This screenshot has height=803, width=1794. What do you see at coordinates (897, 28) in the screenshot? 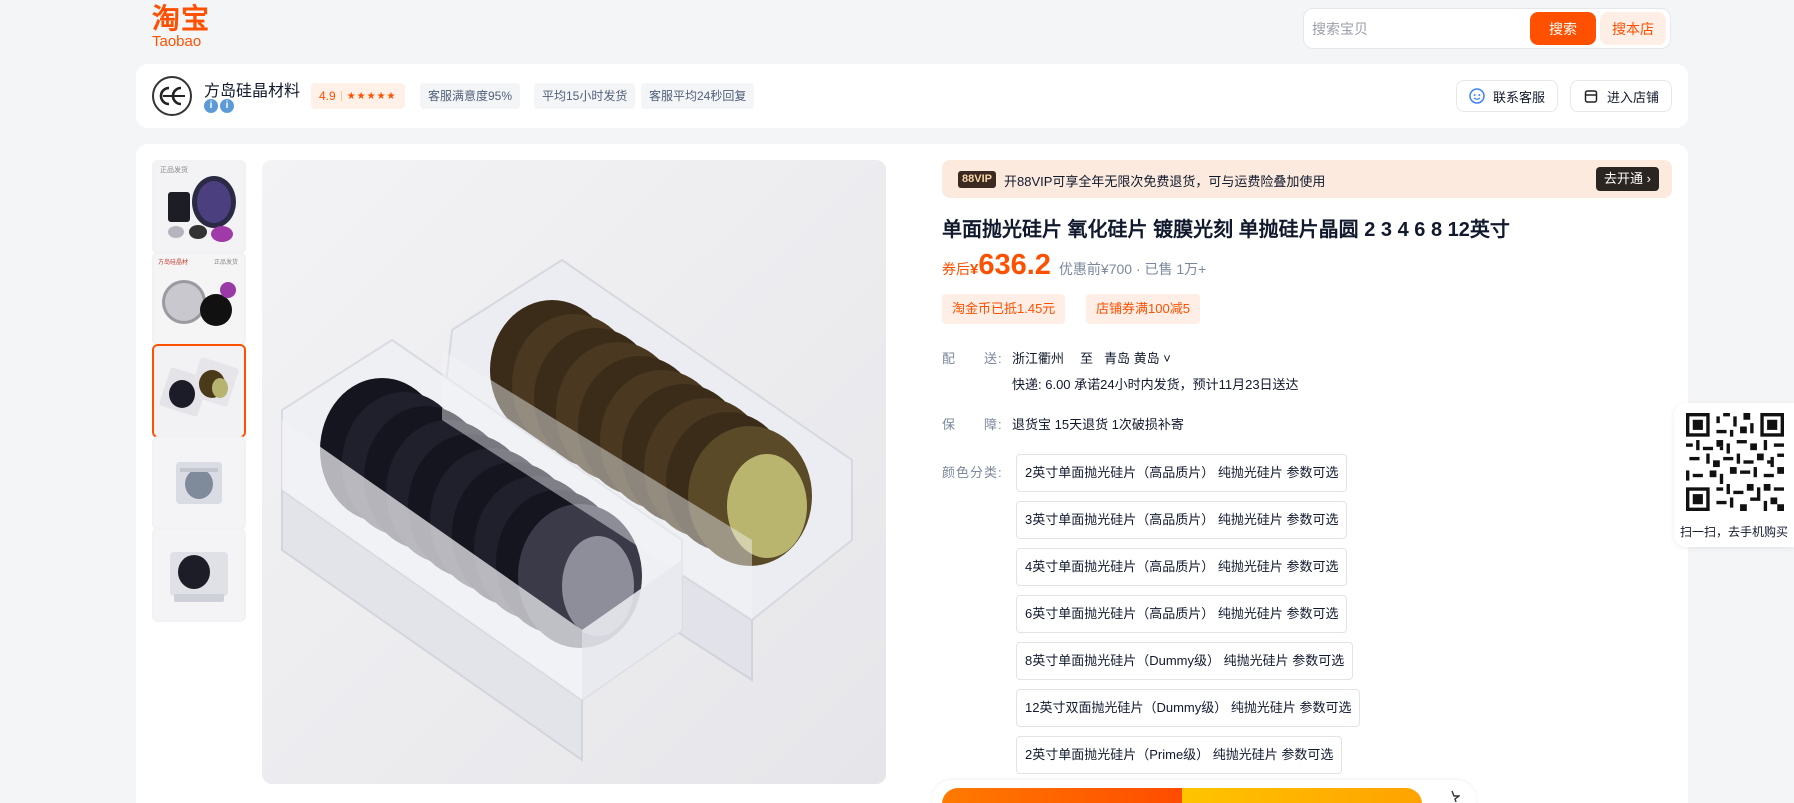
I see `top-bar: 淘宝 Taobao 搜索 搜本店` at bounding box center [897, 28].